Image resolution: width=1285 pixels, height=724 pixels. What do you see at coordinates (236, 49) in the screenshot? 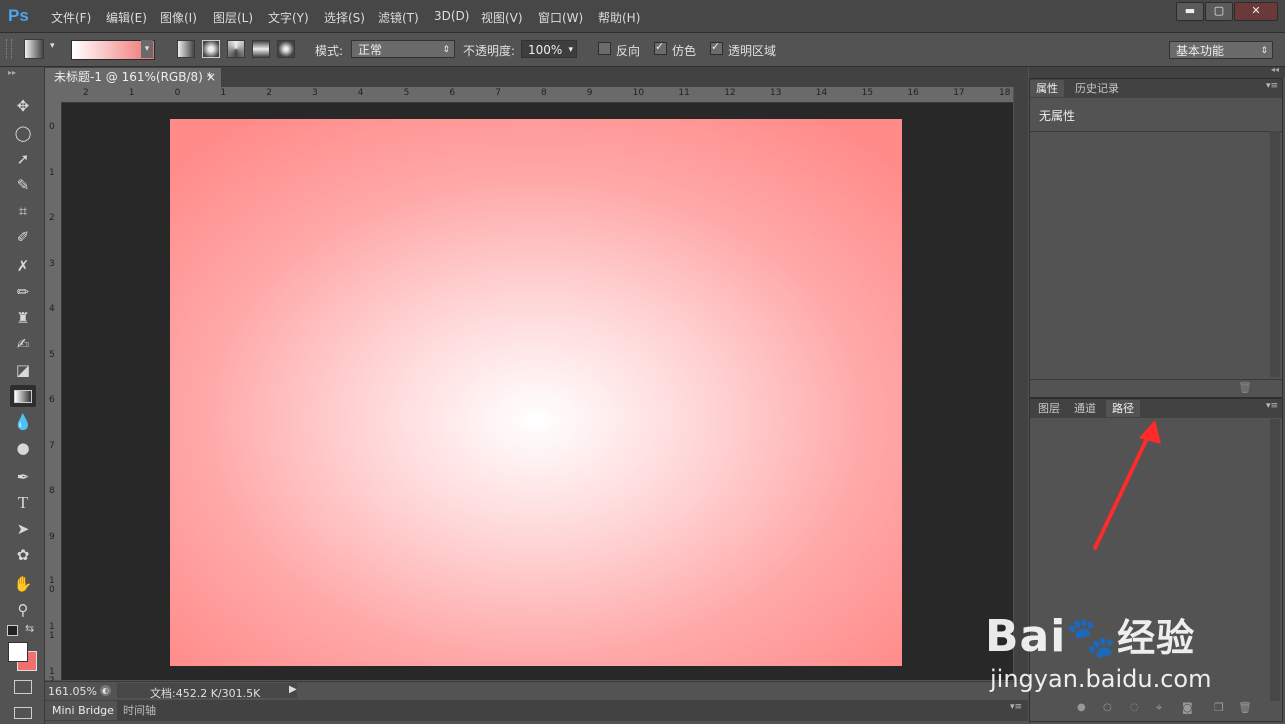
I see `angle-gradient-icon` at bounding box center [236, 49].